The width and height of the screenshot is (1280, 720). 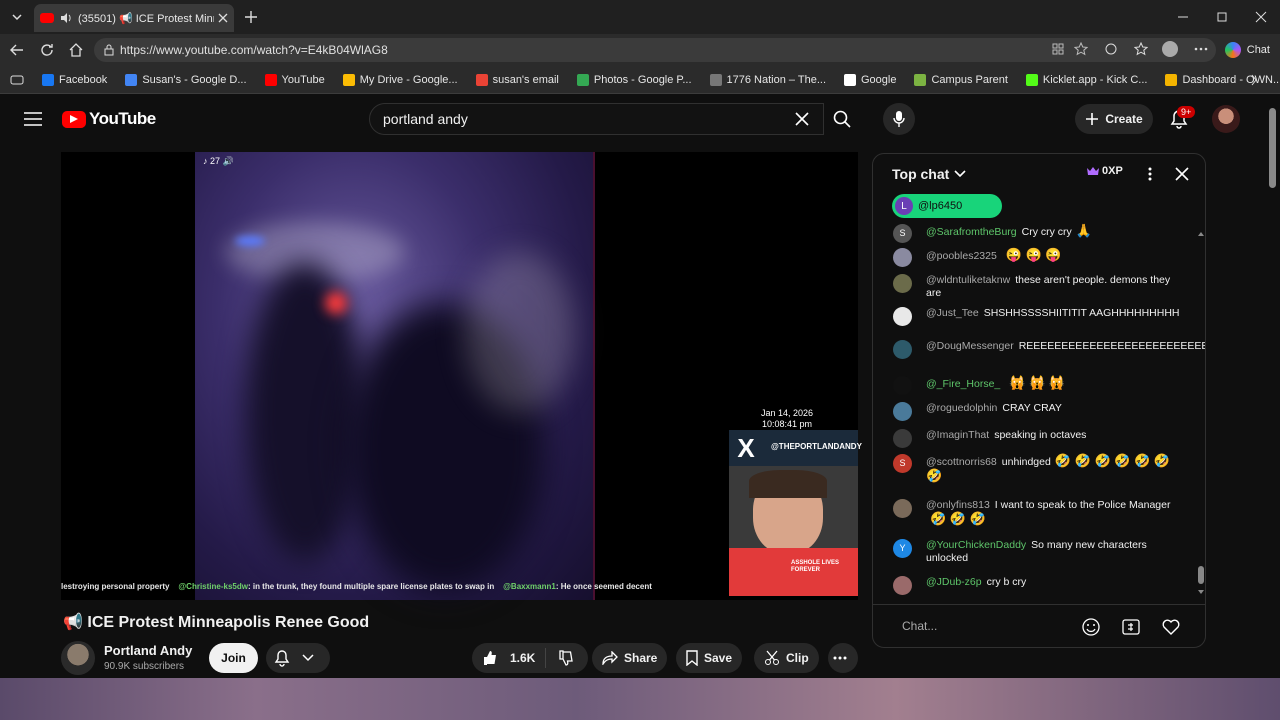 I want to click on clip-button: Clip, so click(x=786, y=658).